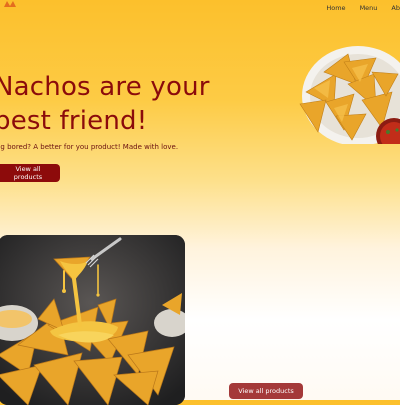 The height and width of the screenshot is (405, 400). Describe the element at coordinates (74, 121) in the screenshot. I see `hero-title-line2: best friend!` at that location.